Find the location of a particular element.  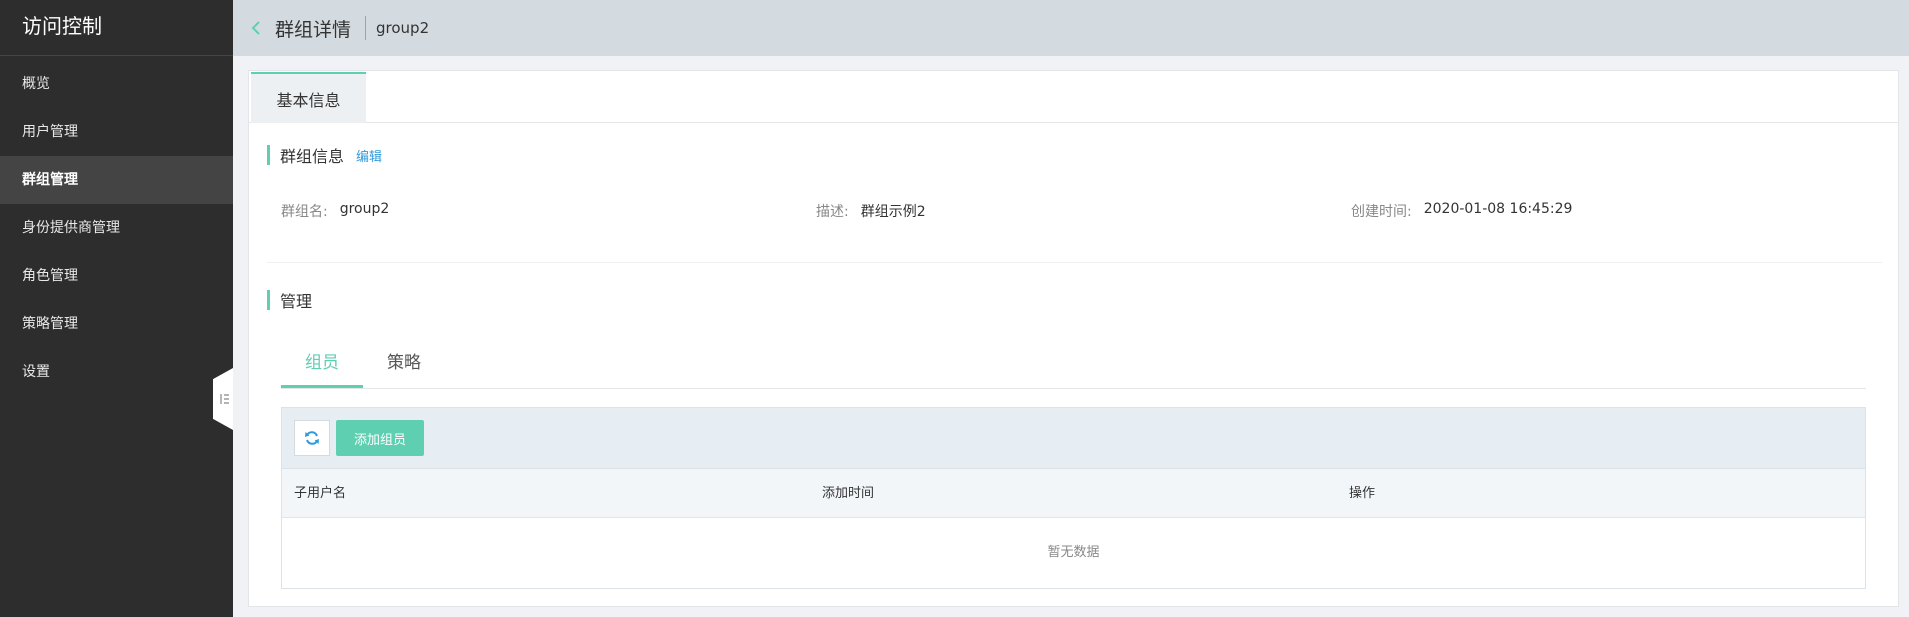

sidebar-item-overview: 概览 is located at coordinates (116, 84).